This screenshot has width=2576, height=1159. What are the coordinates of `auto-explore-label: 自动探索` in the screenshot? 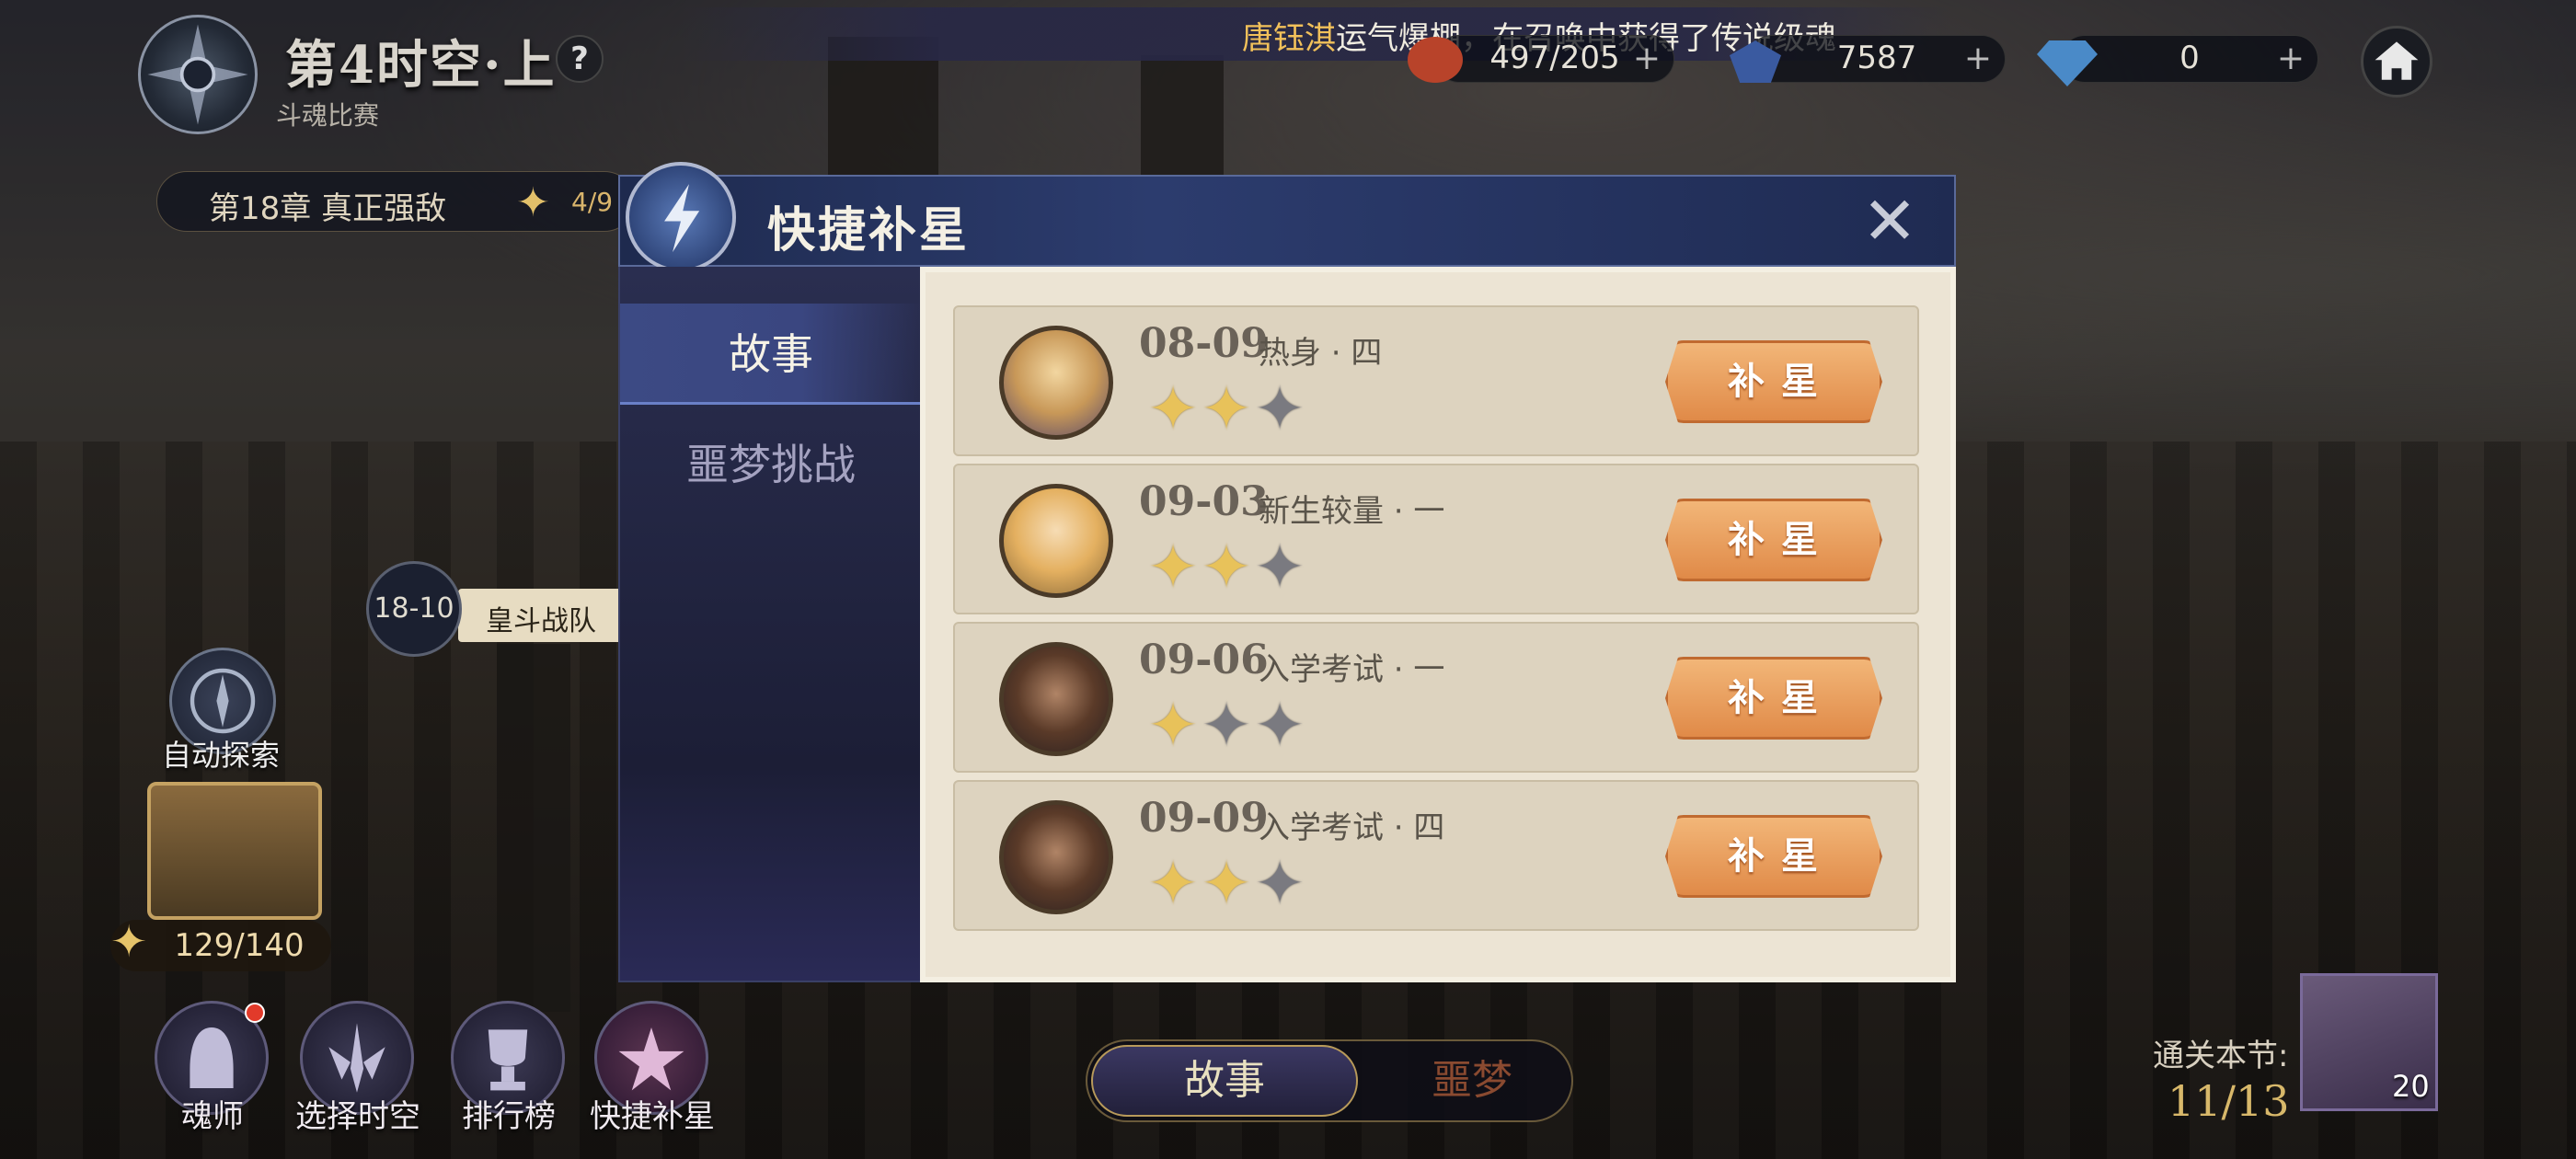 It's located at (221, 755).